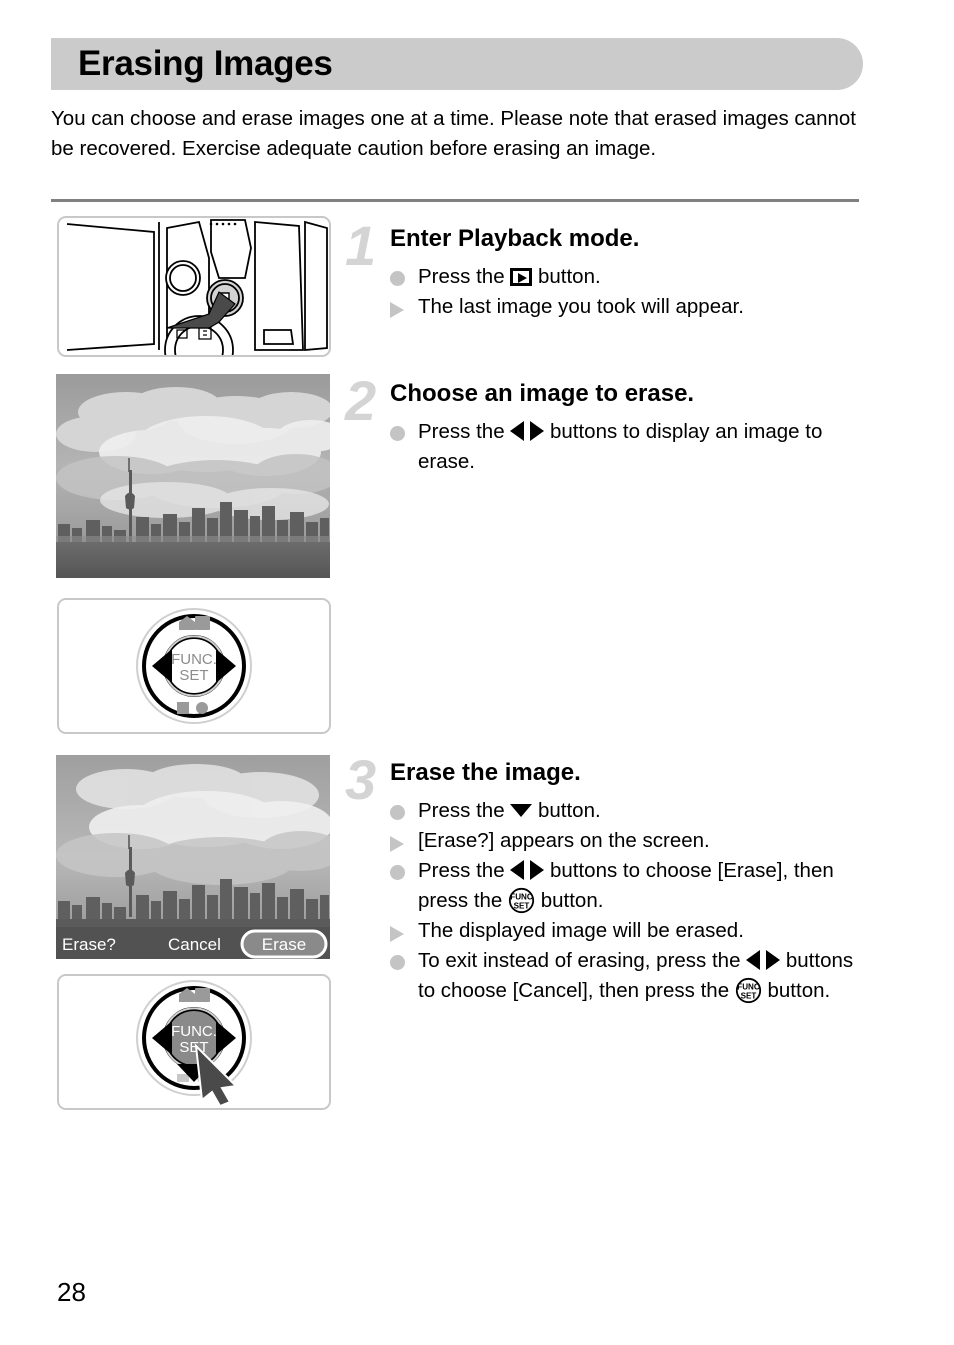 The height and width of the screenshot is (1345, 954). I want to click on dial-center-label-func: FUNC., so click(194, 659).